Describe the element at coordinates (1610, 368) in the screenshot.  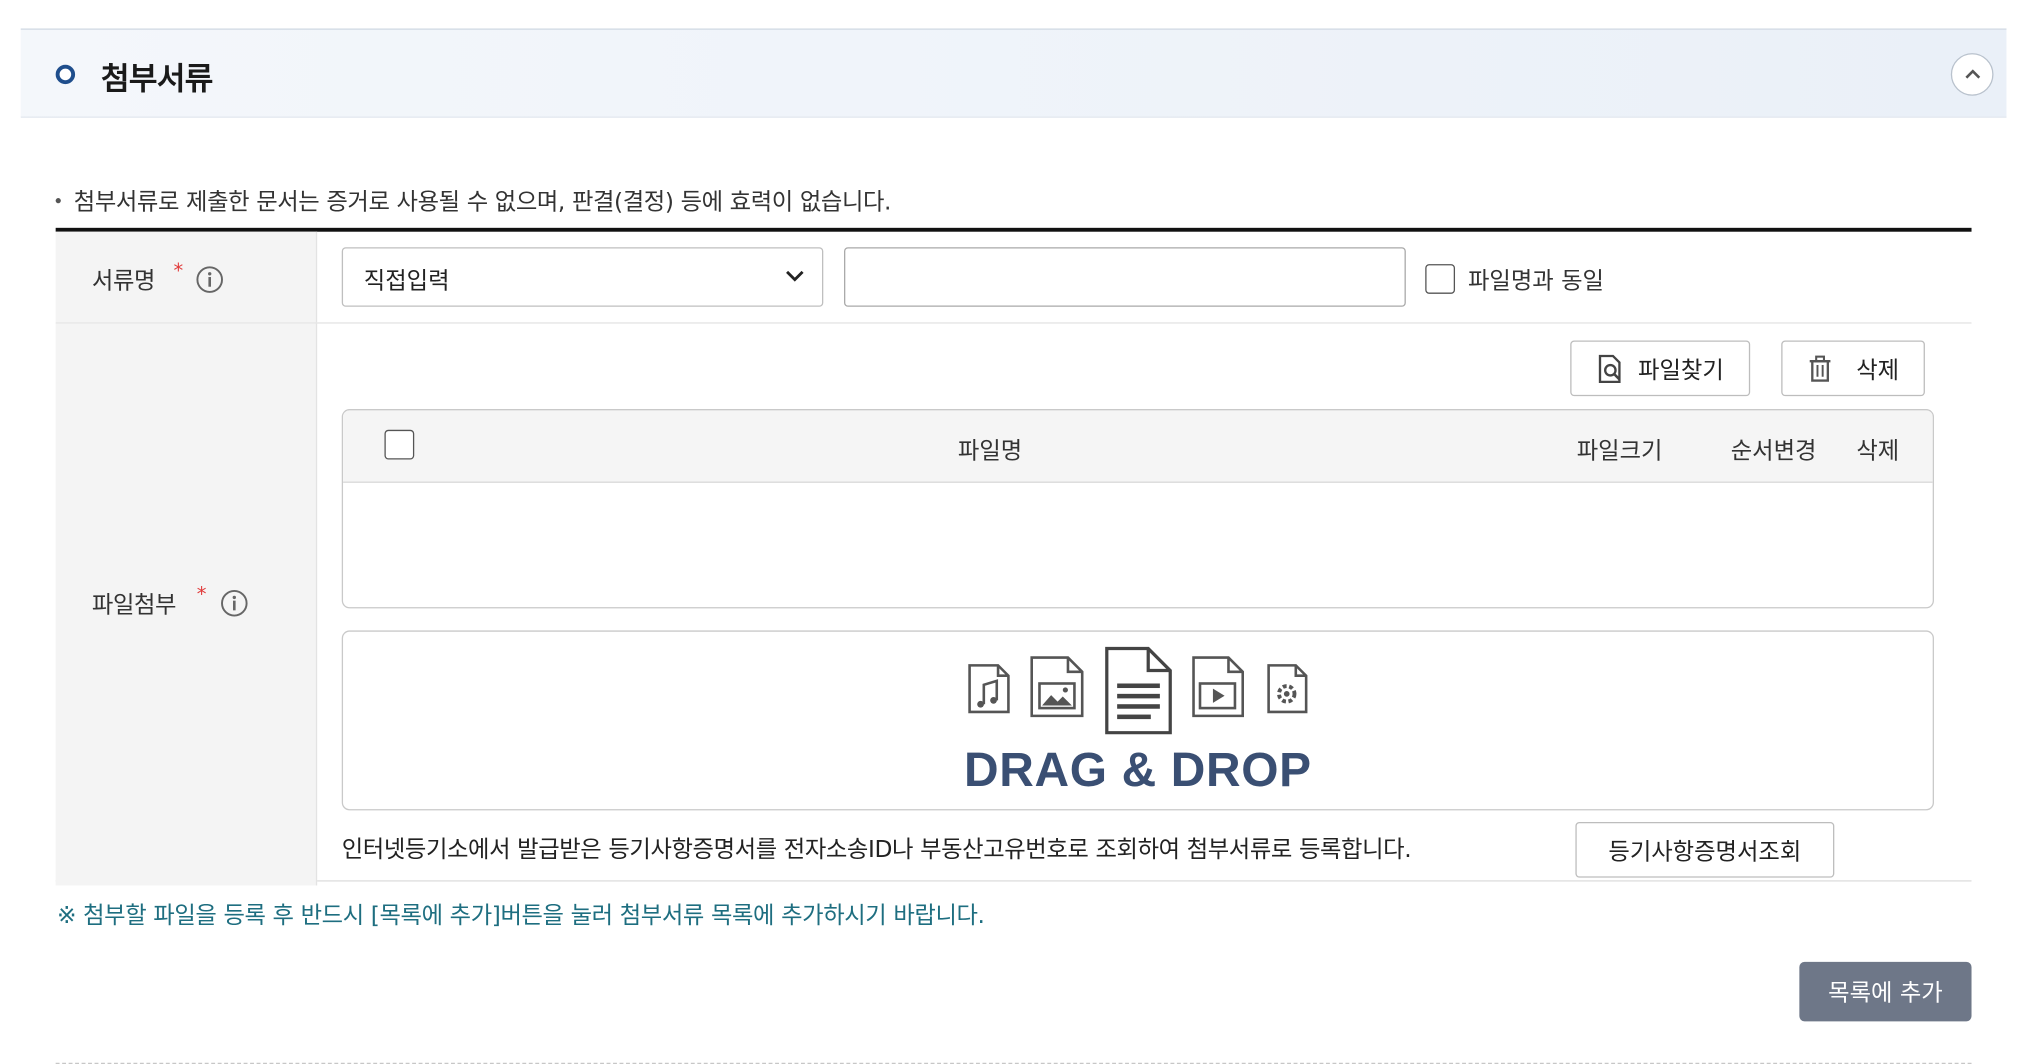
I see `file-search-icon` at that location.